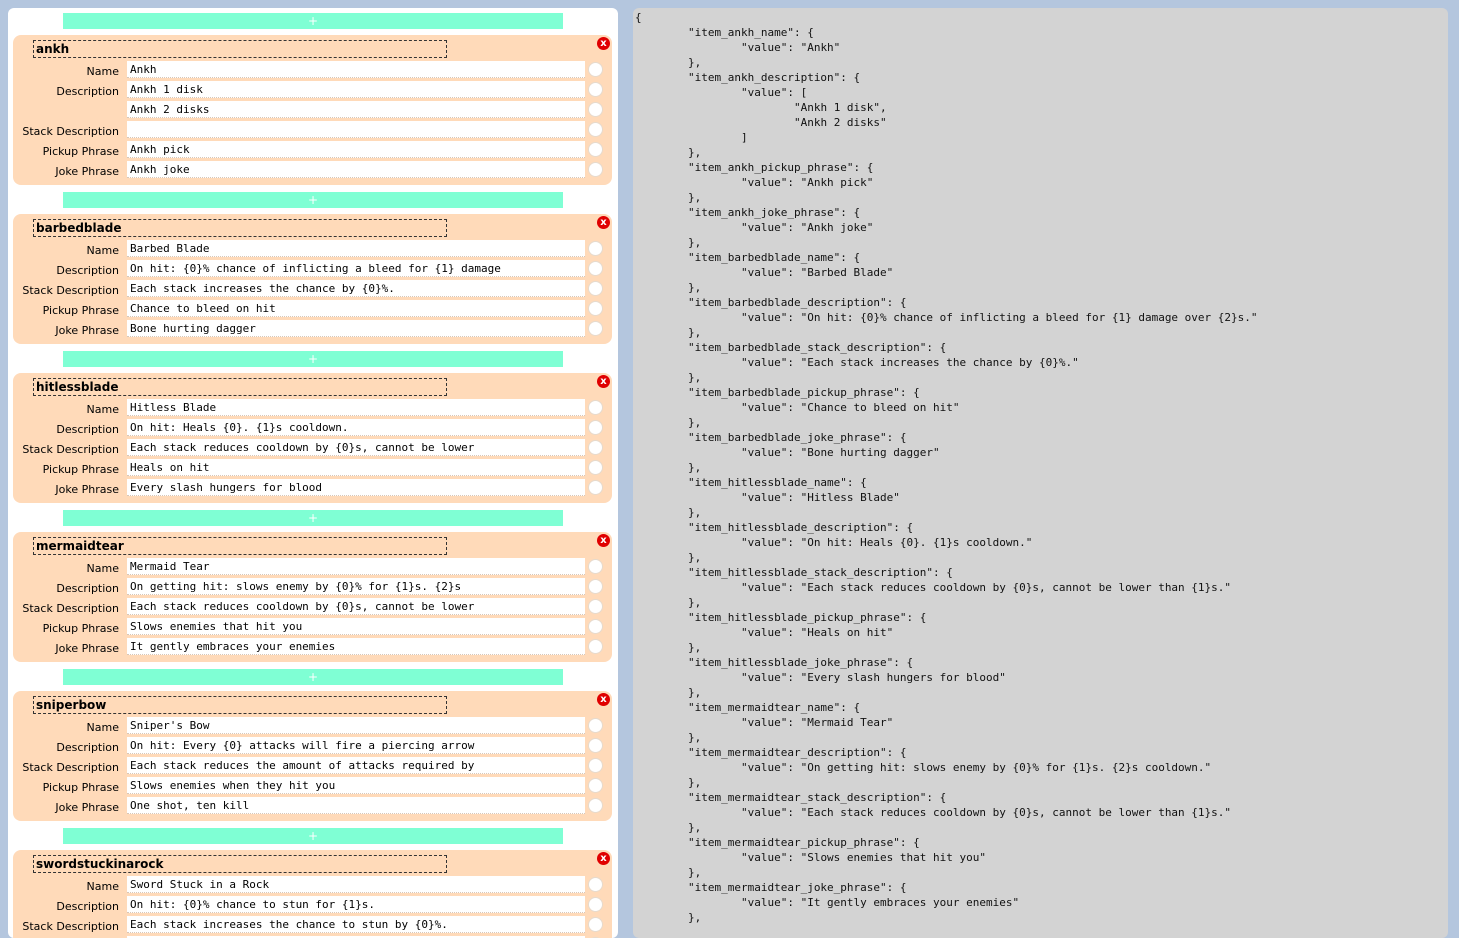  I want to click on joke-phrase-input: Ankh joke, so click(356, 169).